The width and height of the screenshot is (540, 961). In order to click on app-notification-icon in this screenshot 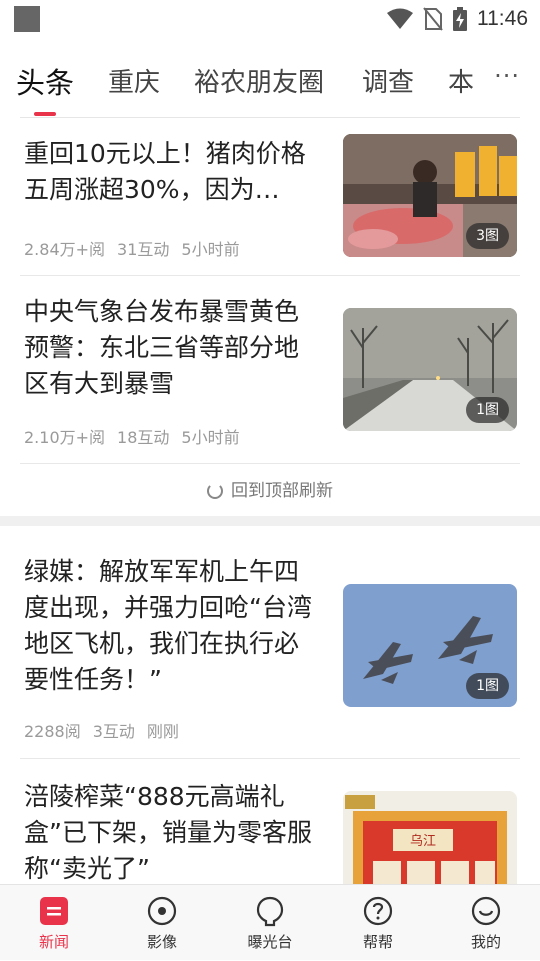, I will do `click(27, 19)`.